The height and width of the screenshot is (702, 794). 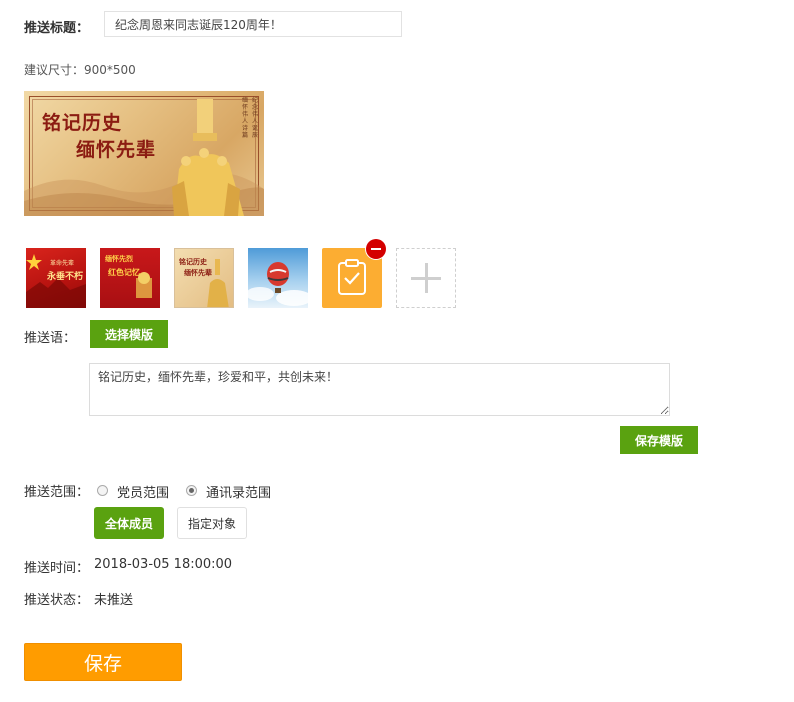 I want to click on radio-contacts-label: 通讯录范围, so click(x=239, y=493).